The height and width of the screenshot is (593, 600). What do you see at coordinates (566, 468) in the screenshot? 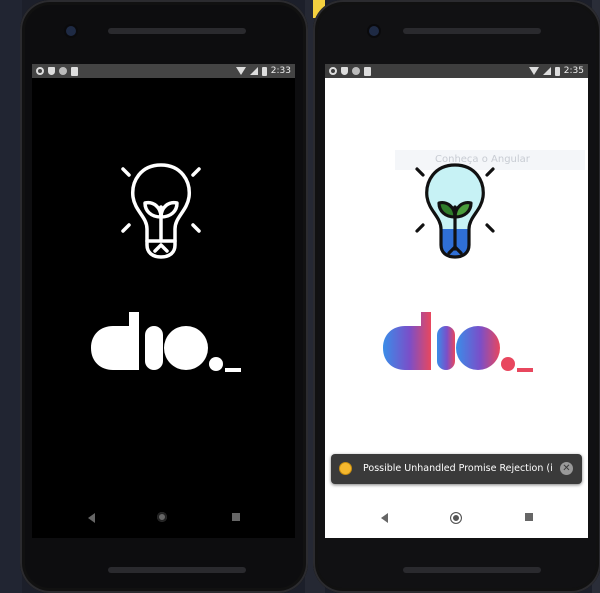
I see `close-icon: ✕` at bounding box center [566, 468].